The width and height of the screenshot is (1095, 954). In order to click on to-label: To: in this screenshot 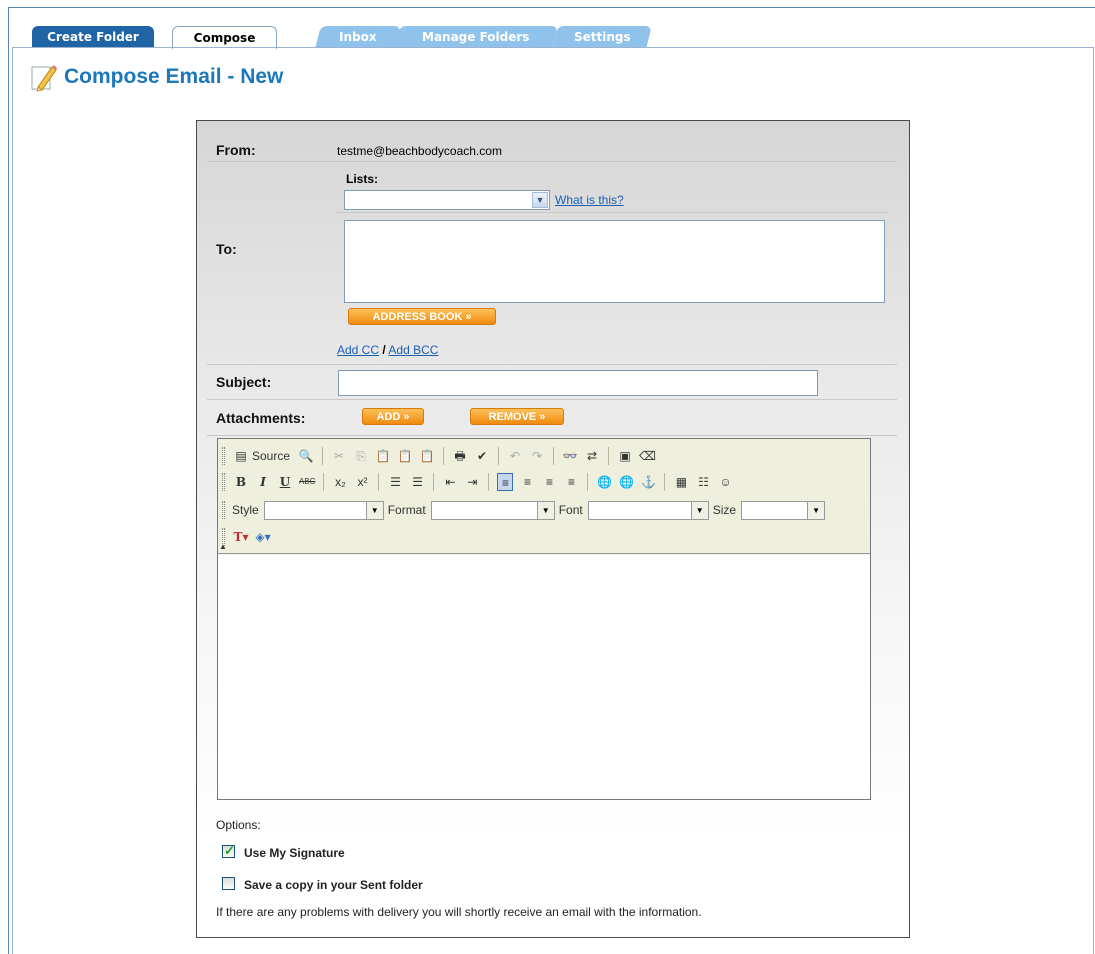, I will do `click(226, 249)`.